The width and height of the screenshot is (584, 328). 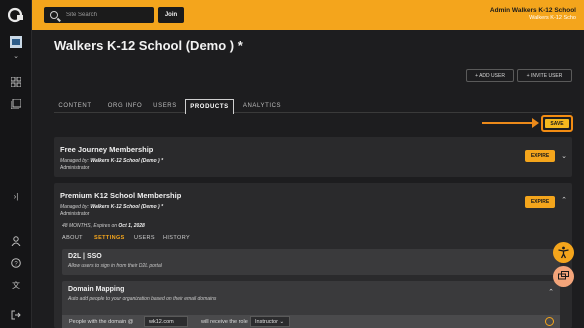 I want to click on domain-field: wk12.com, so click(x=166, y=321).